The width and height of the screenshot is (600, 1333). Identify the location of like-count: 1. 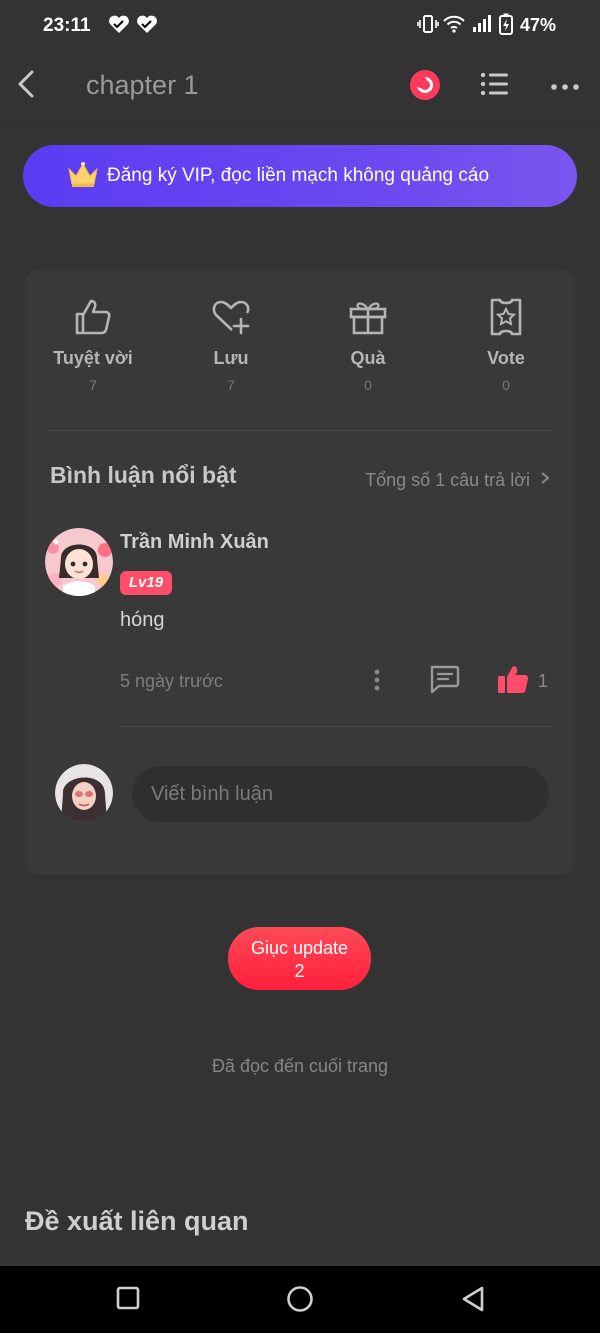
(543, 681).